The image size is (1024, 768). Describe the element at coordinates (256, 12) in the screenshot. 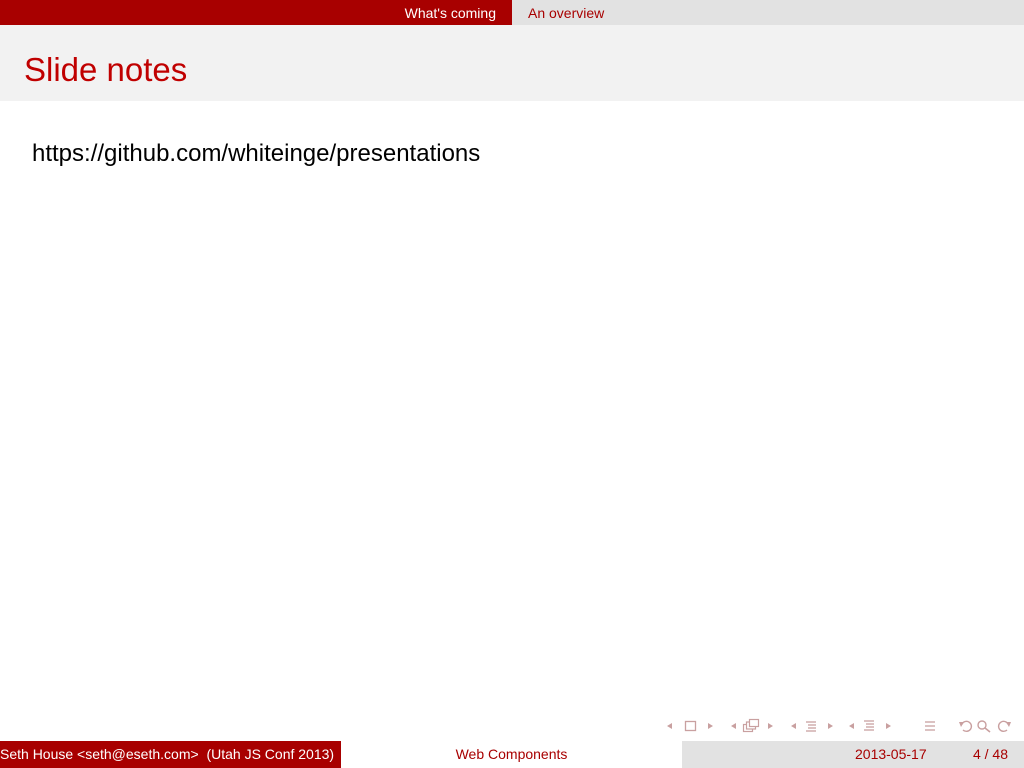

I see `header-nav-left: What's coming` at that location.